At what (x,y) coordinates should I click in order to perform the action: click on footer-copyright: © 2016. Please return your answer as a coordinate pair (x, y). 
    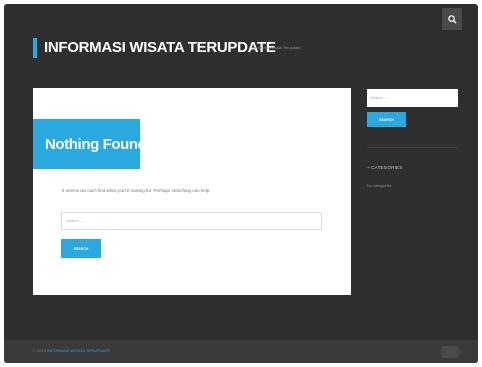
    Looking at the image, I should click on (39, 350).